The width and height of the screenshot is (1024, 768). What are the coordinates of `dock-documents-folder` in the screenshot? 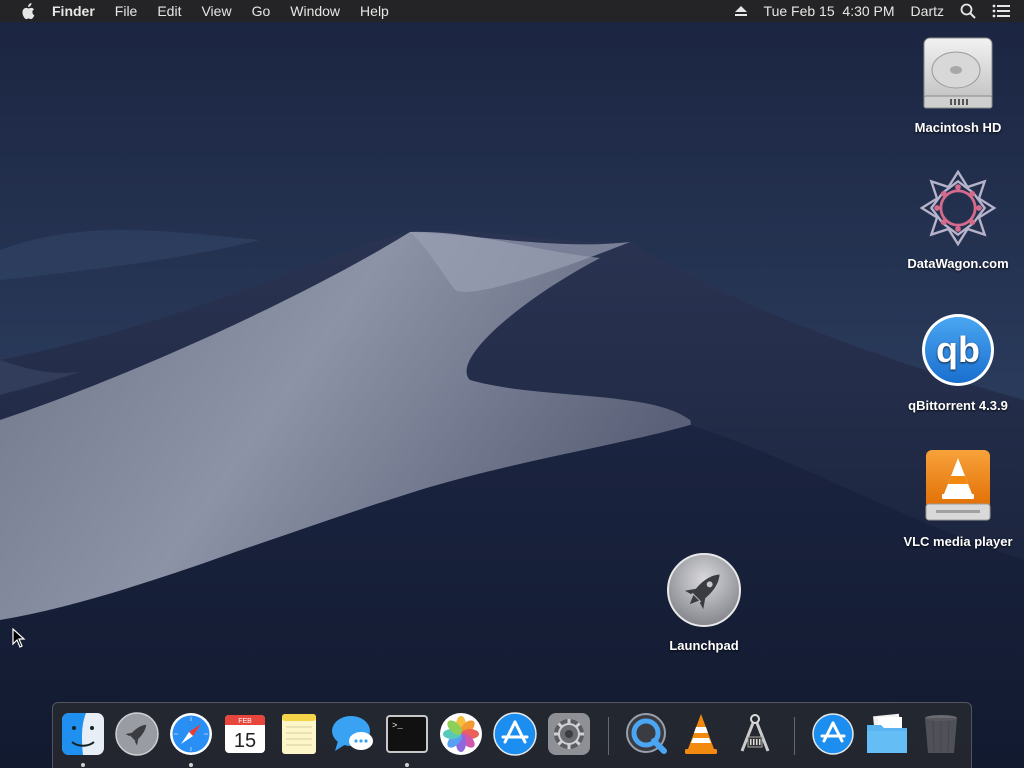 It's located at (887, 734).